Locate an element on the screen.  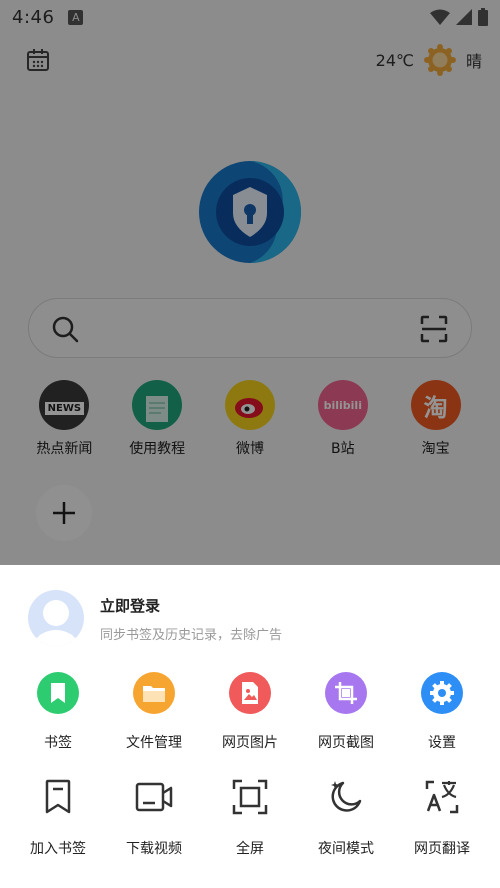
menu-label: 网页图片 is located at coordinates (250, 743).